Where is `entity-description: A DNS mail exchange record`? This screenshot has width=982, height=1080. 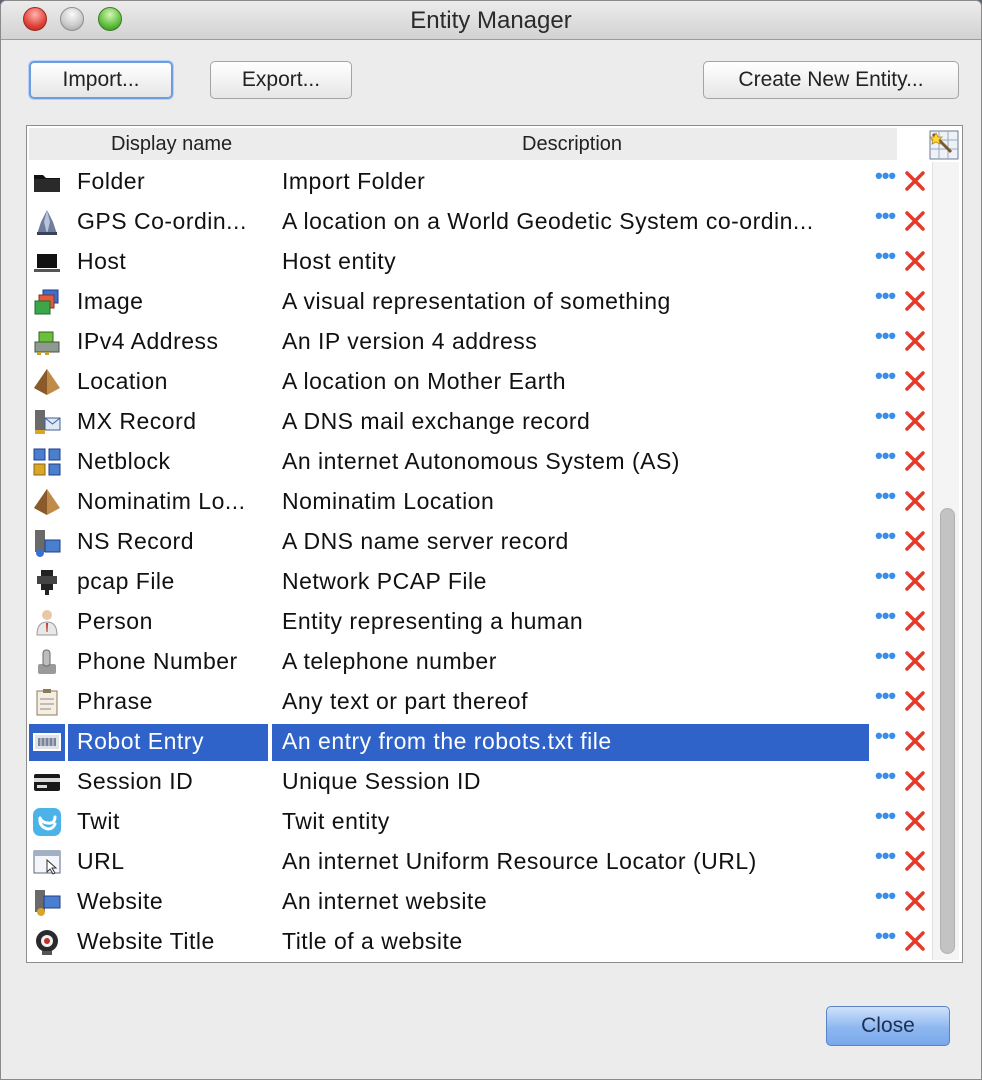
entity-description: A DNS mail exchange record is located at coordinates (436, 421).